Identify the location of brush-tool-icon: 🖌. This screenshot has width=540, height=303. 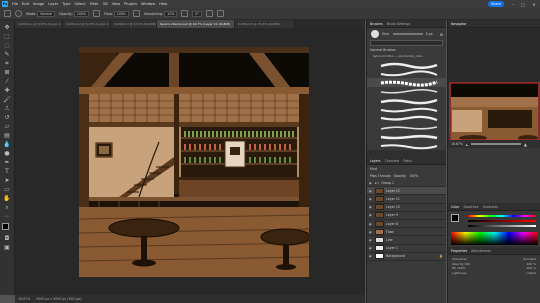
(7, 100).